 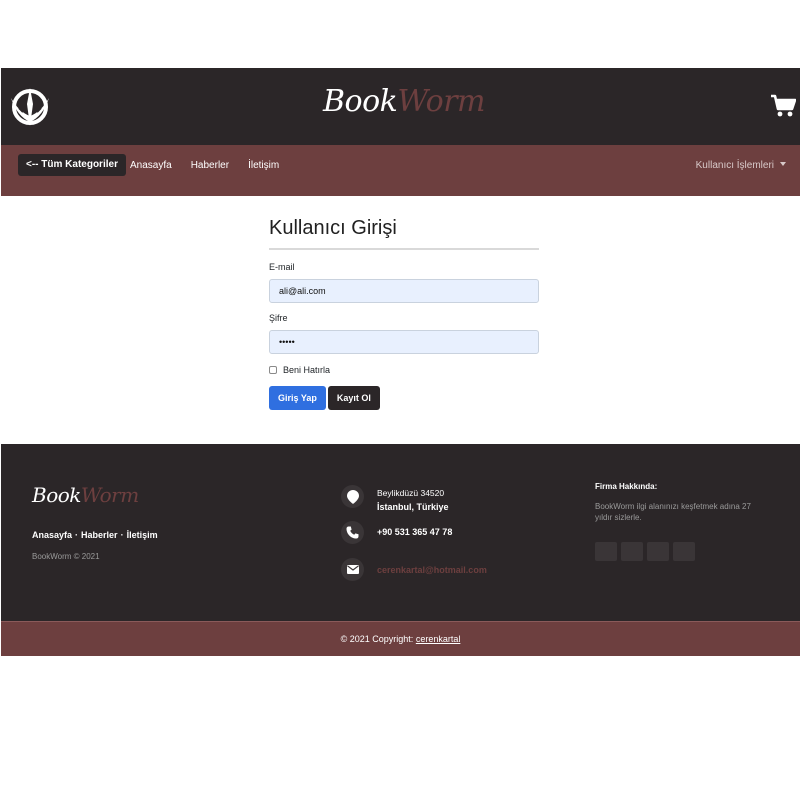 I want to click on footer-link-home: Anasayfa, so click(x=52, y=535).